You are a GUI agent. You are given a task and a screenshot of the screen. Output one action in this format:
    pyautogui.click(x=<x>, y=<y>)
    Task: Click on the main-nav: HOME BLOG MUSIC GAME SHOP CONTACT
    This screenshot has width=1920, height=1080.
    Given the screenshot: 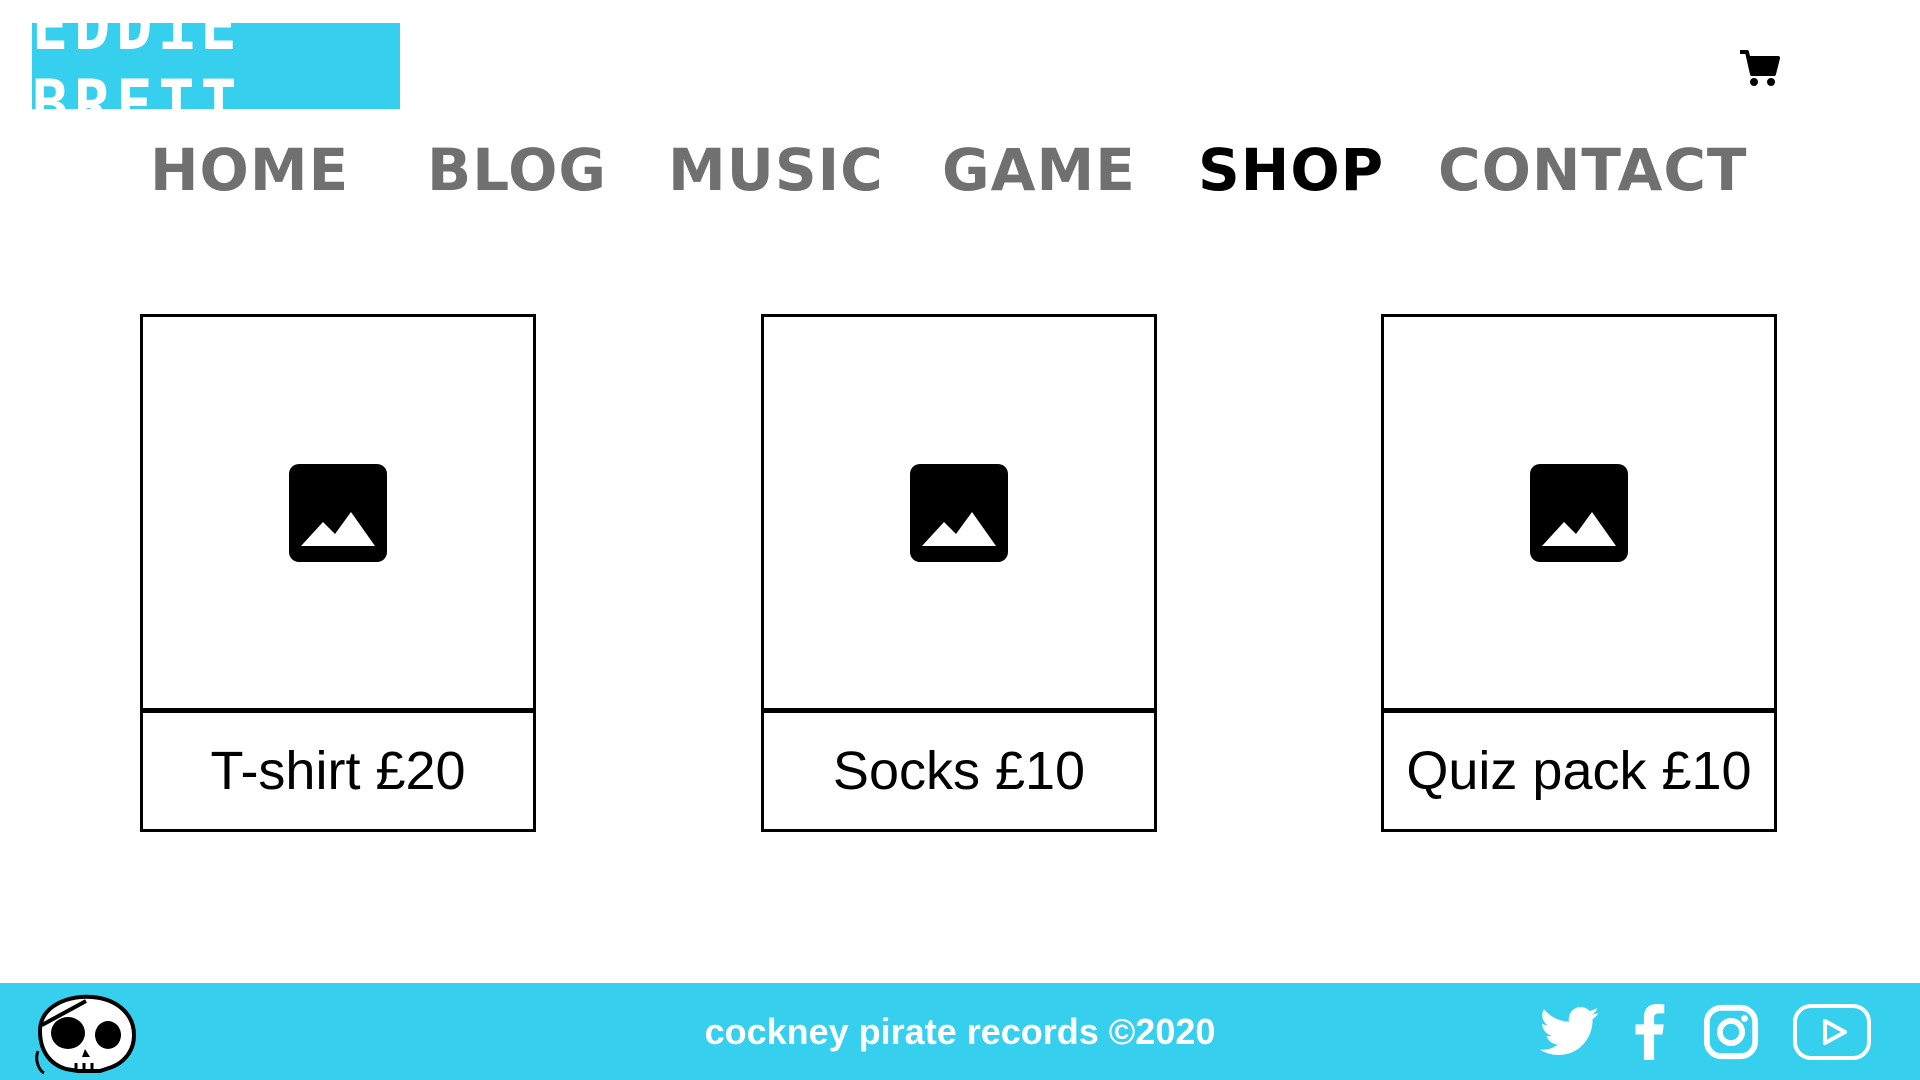 What is the action you would take?
    pyautogui.click(x=960, y=170)
    